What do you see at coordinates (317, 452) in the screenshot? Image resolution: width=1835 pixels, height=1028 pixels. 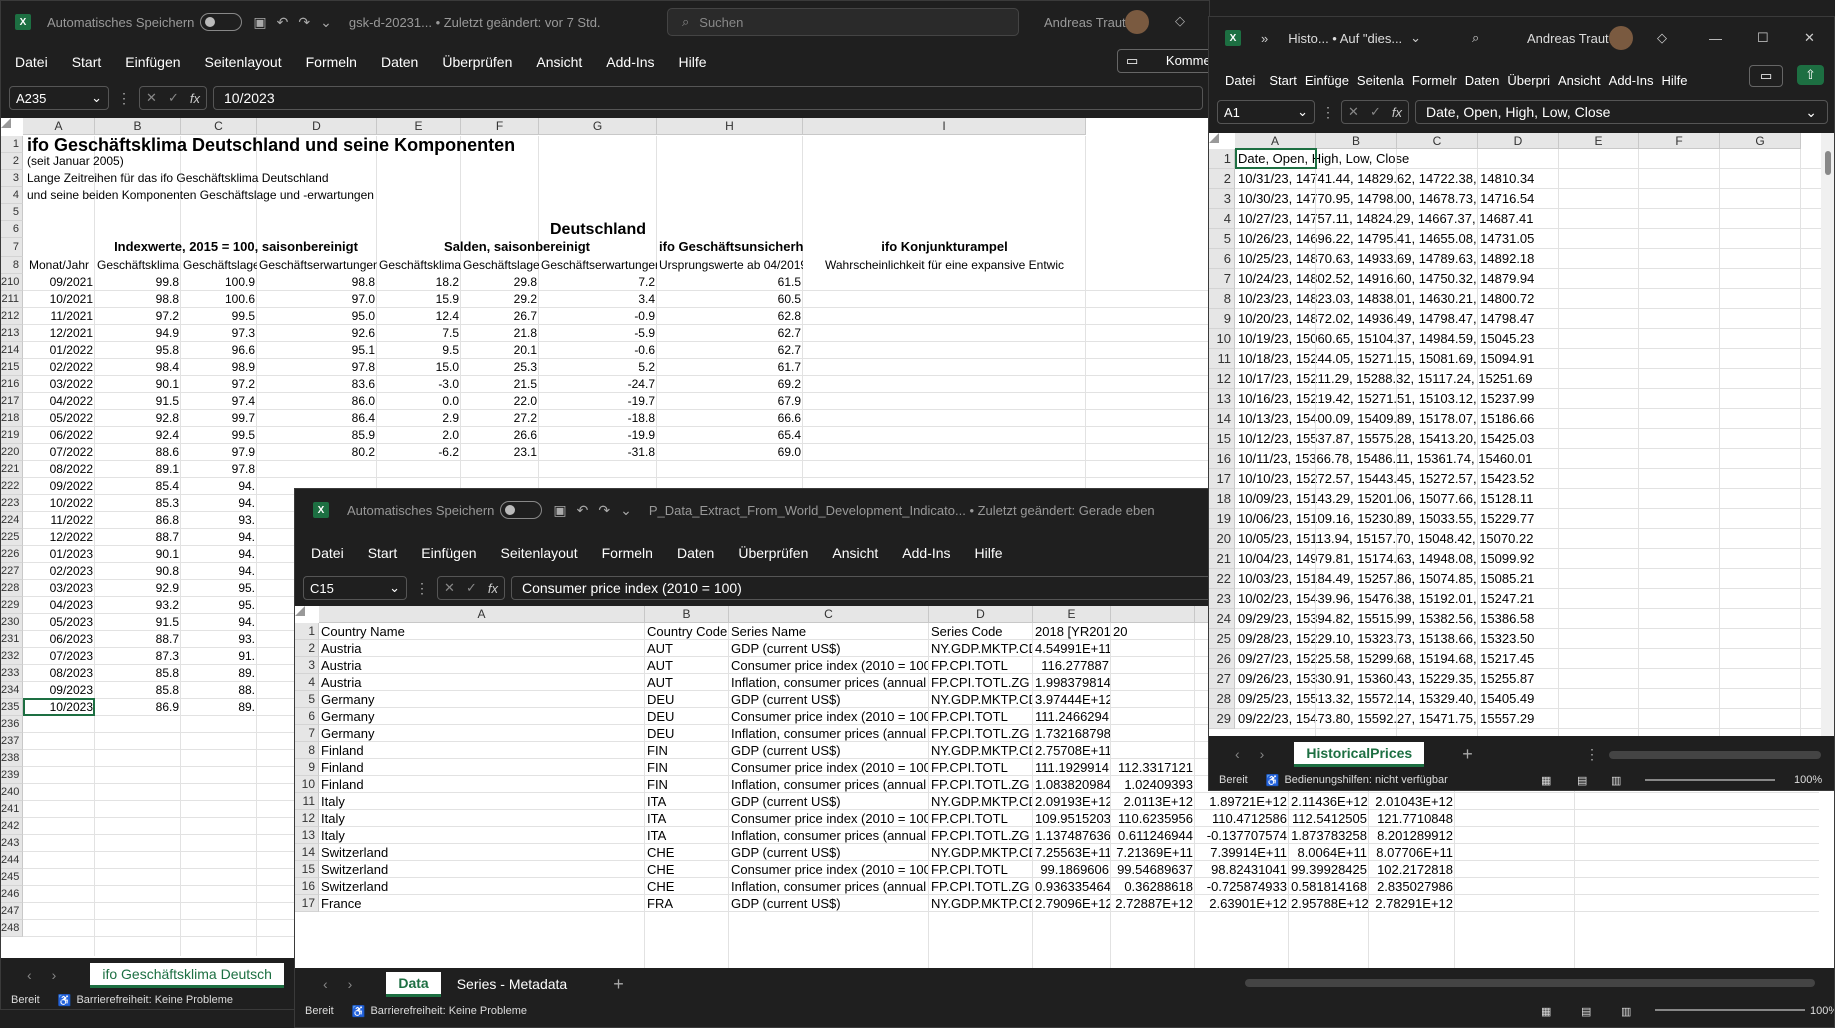 I see `cell: 80.2` at bounding box center [317, 452].